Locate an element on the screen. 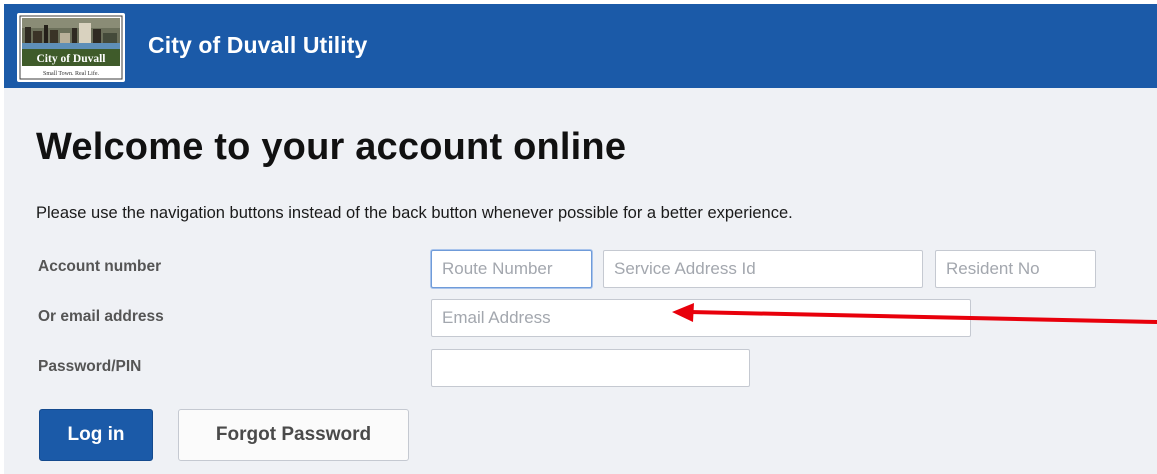  city-logo: City of Duvall Small Town. Real Life. is located at coordinates (71, 47).